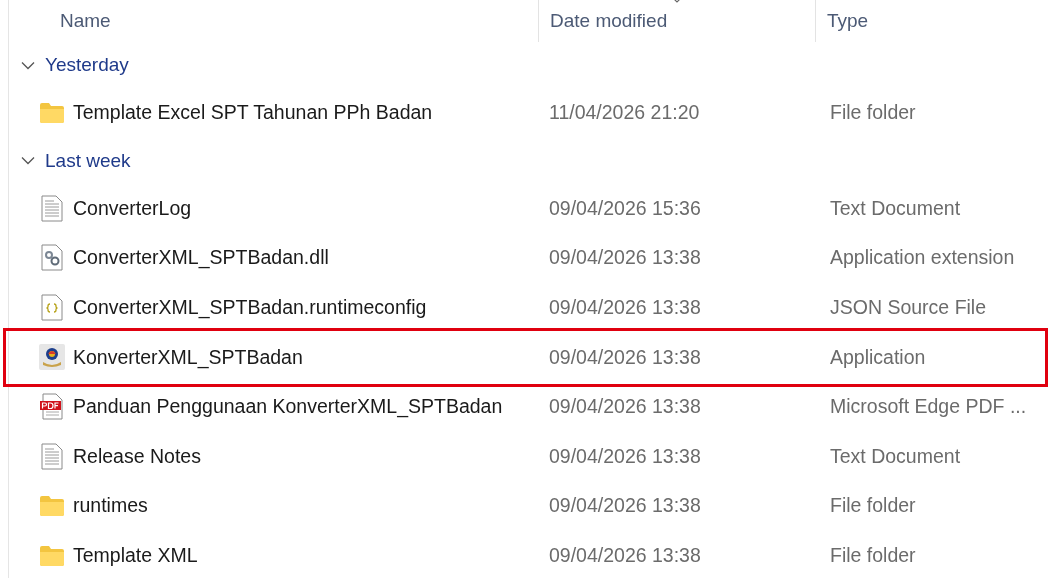  Describe the element at coordinates (51, 357) in the screenshot. I see `emblem-icon` at that location.